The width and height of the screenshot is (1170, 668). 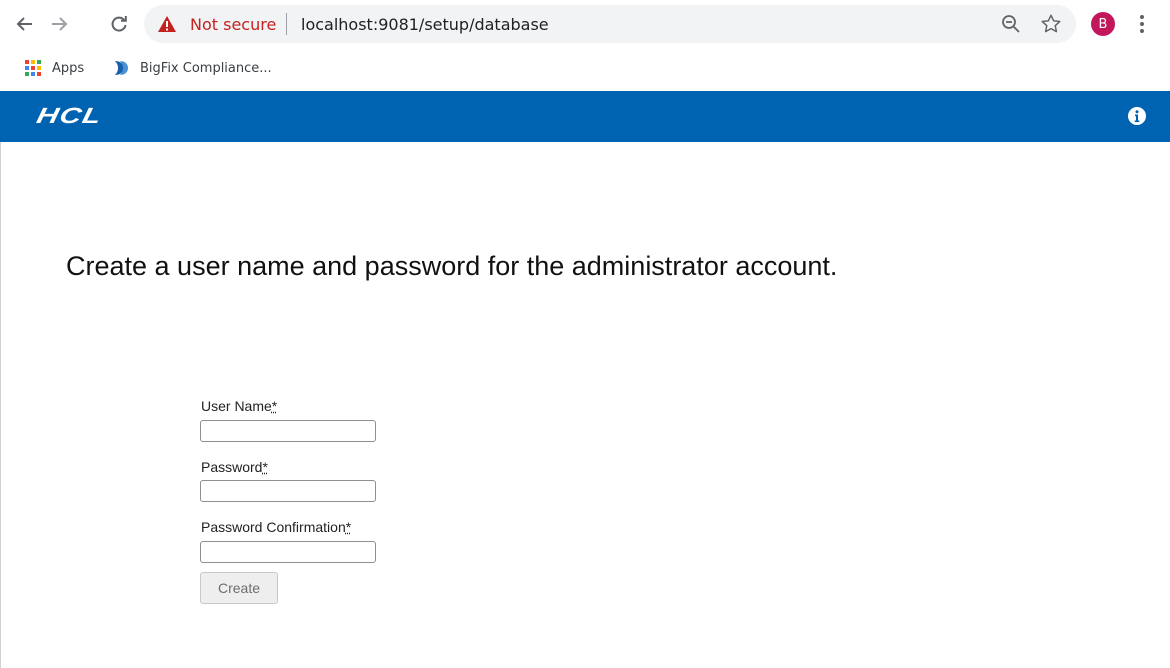 What do you see at coordinates (33, 68) in the screenshot?
I see `apps-grid-icon` at bounding box center [33, 68].